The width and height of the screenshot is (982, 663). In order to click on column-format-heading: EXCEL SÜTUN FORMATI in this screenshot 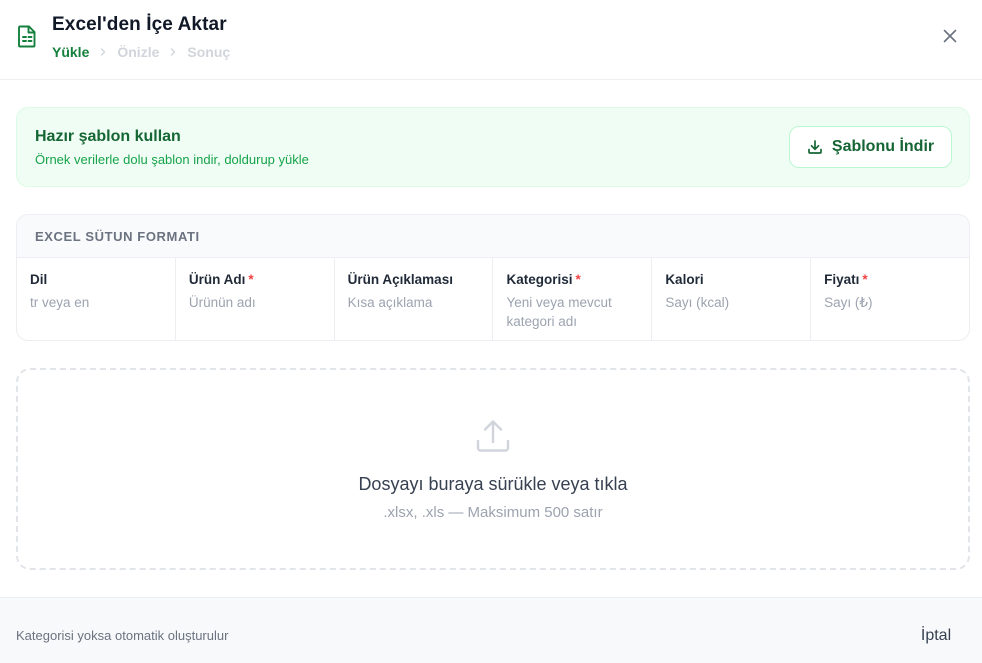, I will do `click(493, 236)`.